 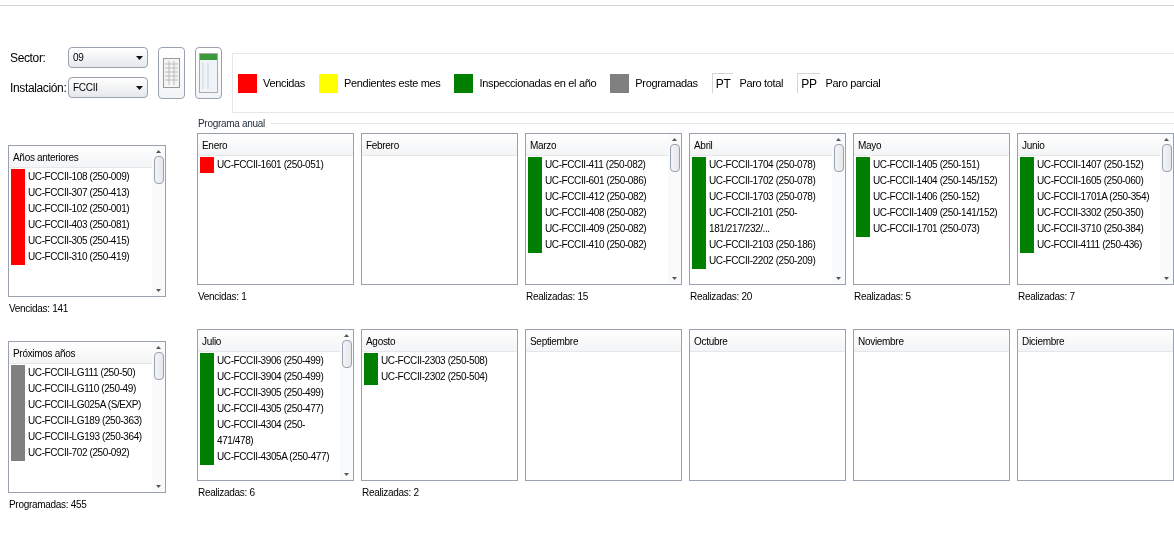 I want to click on list-header: Enero, so click(x=215, y=146).